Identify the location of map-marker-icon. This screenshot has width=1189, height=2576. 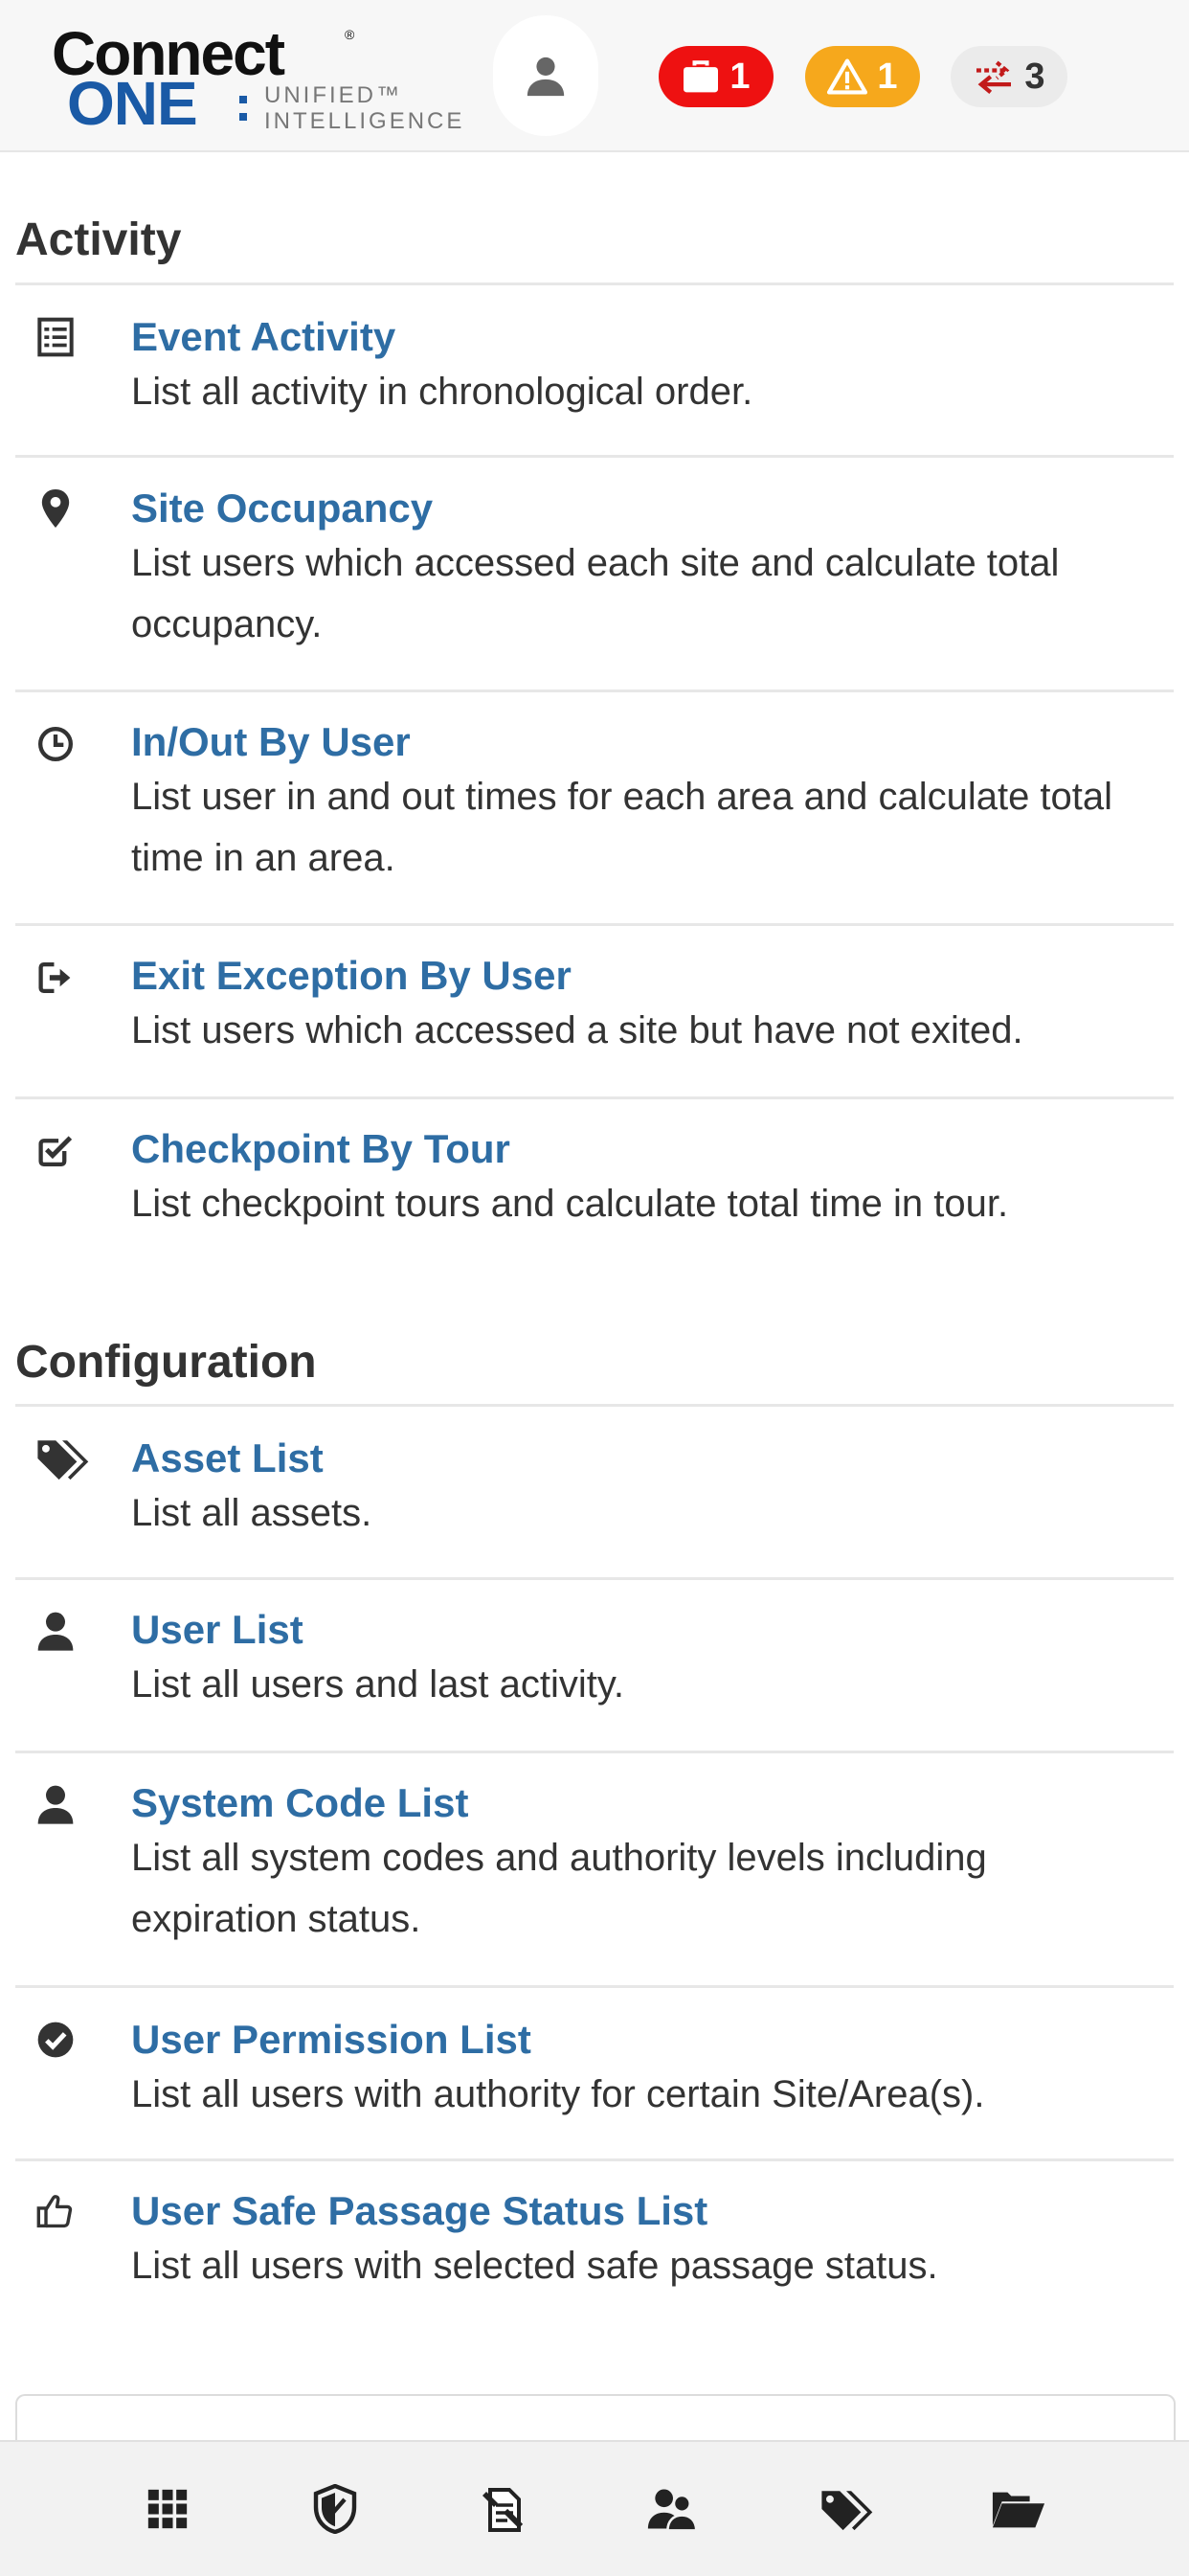
(55, 508).